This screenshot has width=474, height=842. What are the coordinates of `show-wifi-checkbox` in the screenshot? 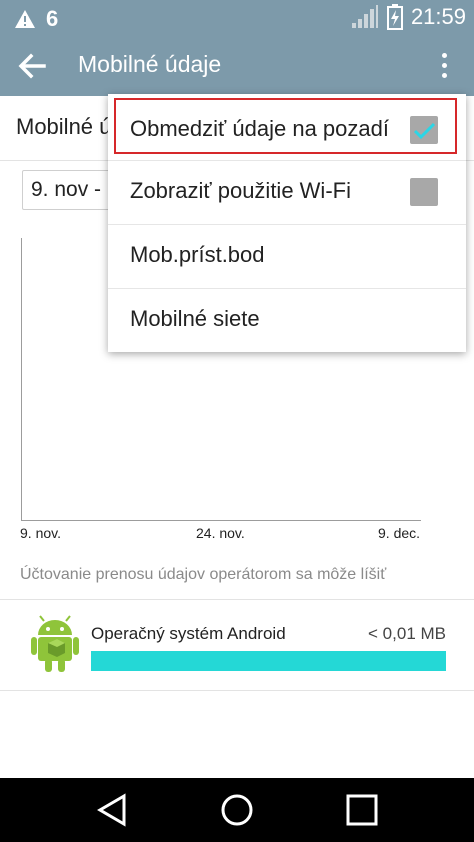 It's located at (424, 192).